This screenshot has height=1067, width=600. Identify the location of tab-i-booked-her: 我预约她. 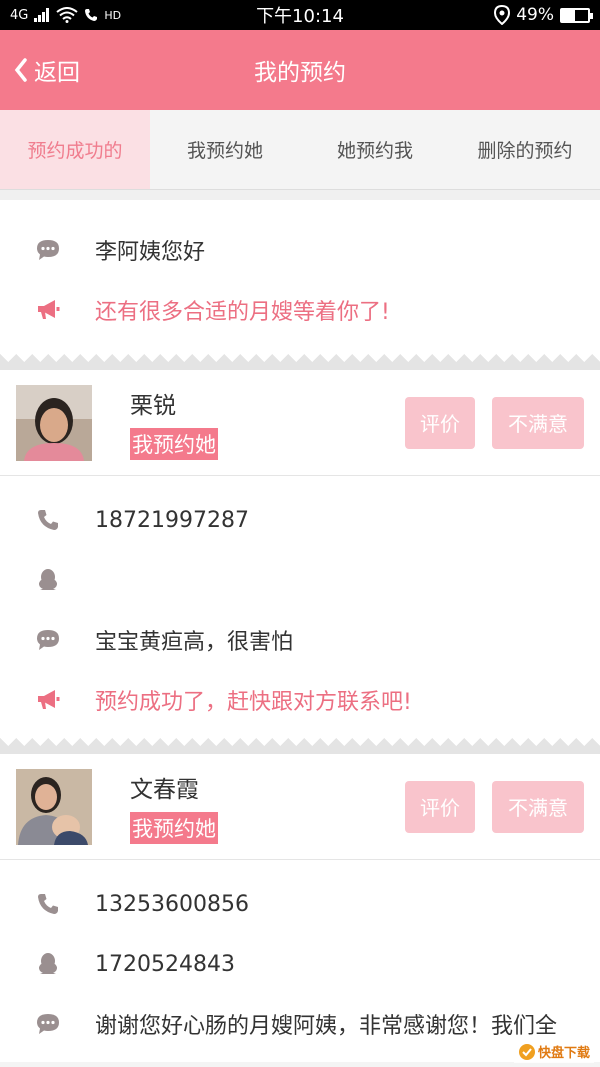
(225, 149).